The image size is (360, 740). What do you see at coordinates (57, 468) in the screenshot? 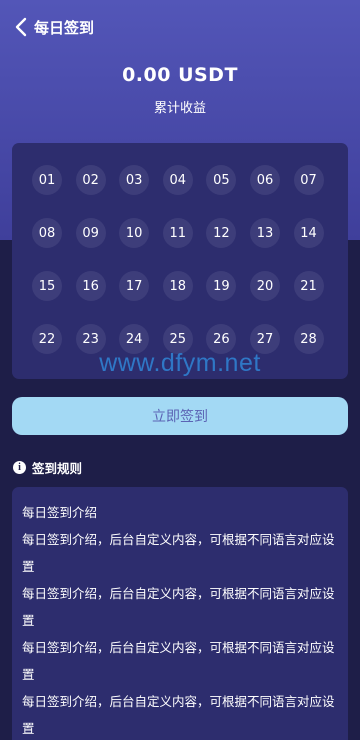
I see `rules-title: 签到规则` at bounding box center [57, 468].